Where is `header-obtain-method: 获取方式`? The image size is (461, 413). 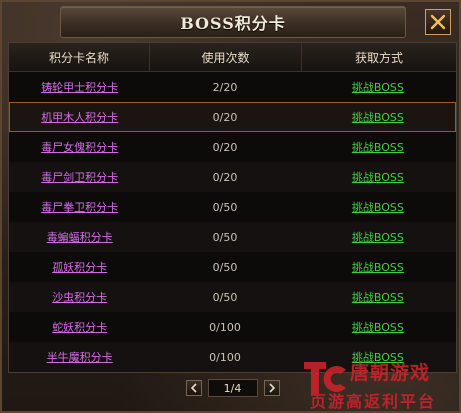 header-obtain-method: 获取方式 is located at coordinates (378, 57).